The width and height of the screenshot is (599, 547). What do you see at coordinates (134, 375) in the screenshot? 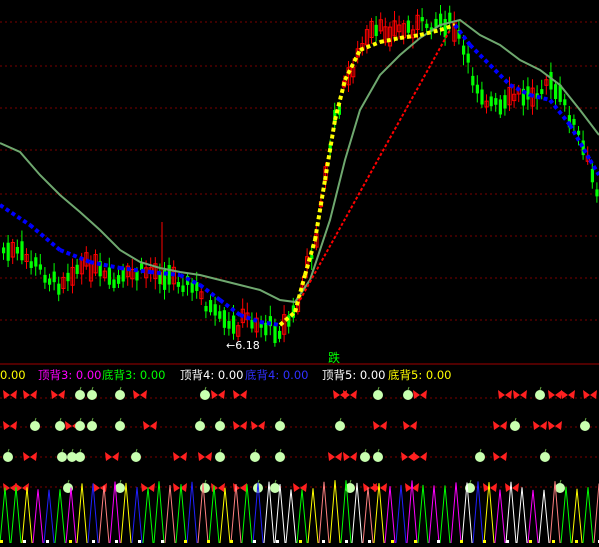
I see `indicator-bottom3: 底背3: 0.00` at bounding box center [134, 375].